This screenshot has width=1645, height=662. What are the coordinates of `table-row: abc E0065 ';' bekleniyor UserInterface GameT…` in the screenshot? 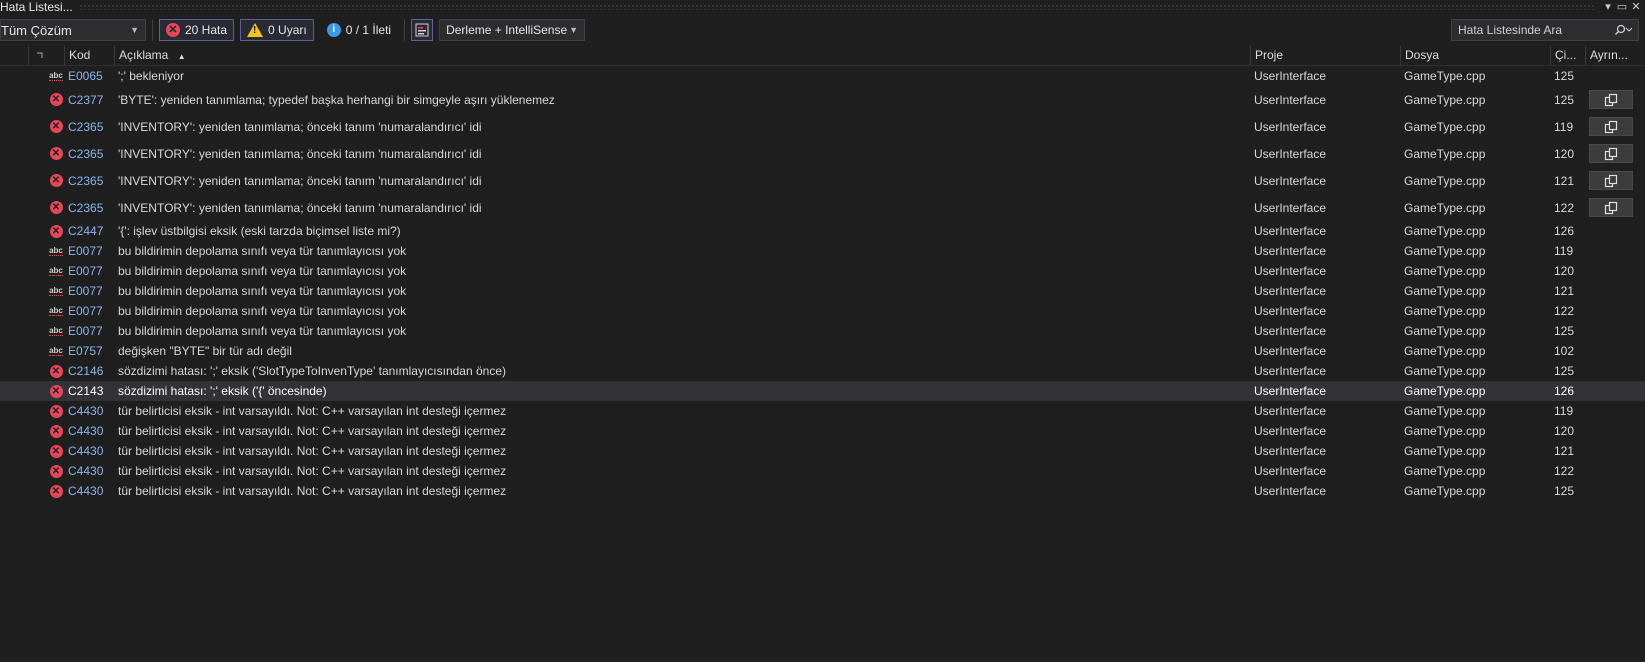 It's located at (822, 76).